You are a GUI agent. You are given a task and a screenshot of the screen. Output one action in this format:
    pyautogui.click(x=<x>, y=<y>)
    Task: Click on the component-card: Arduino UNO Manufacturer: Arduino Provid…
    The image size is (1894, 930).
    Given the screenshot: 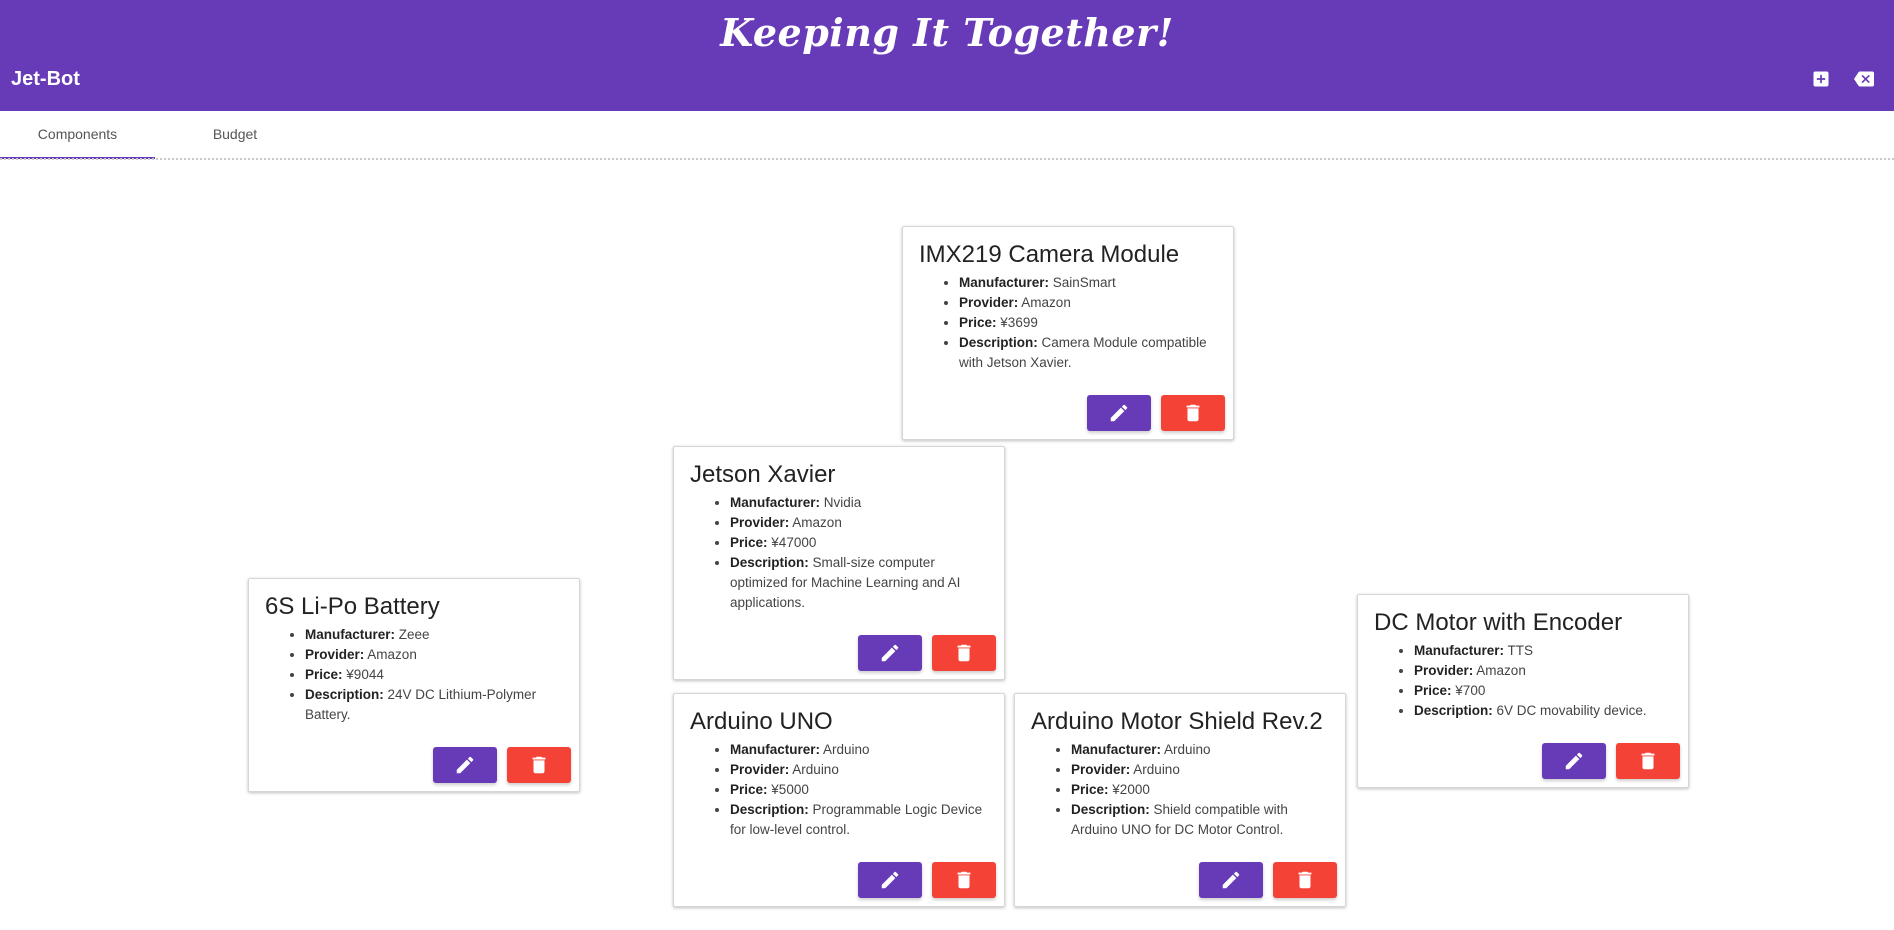 What is the action you would take?
    pyautogui.click(x=839, y=800)
    